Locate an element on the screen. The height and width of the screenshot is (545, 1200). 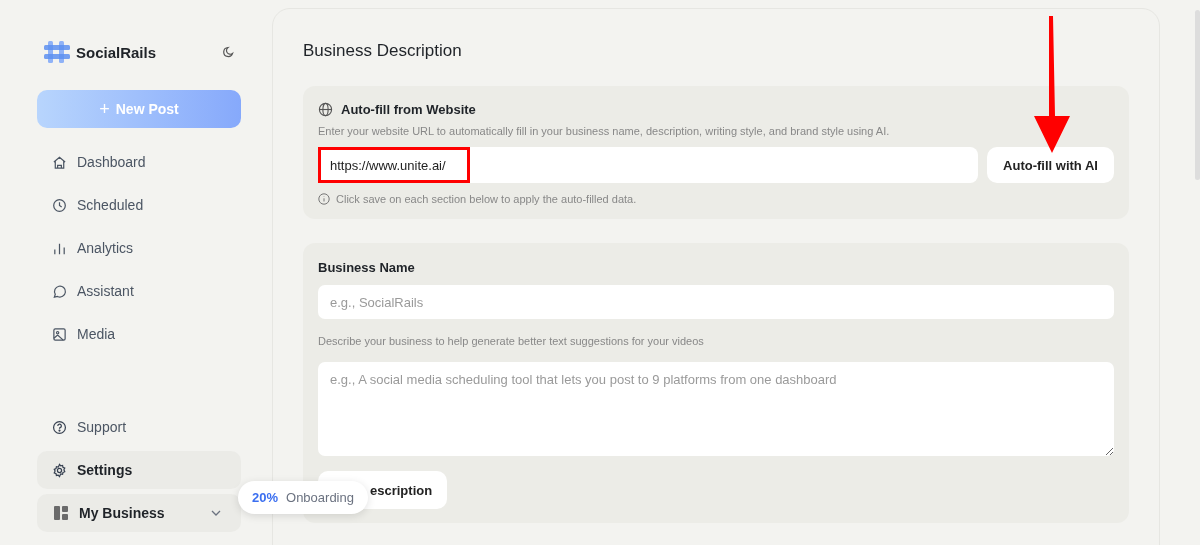
description-field: e.g., A social media scheduling tool that lets you post to 9 platforms from one dashboard is located at coordinates (716, 409).